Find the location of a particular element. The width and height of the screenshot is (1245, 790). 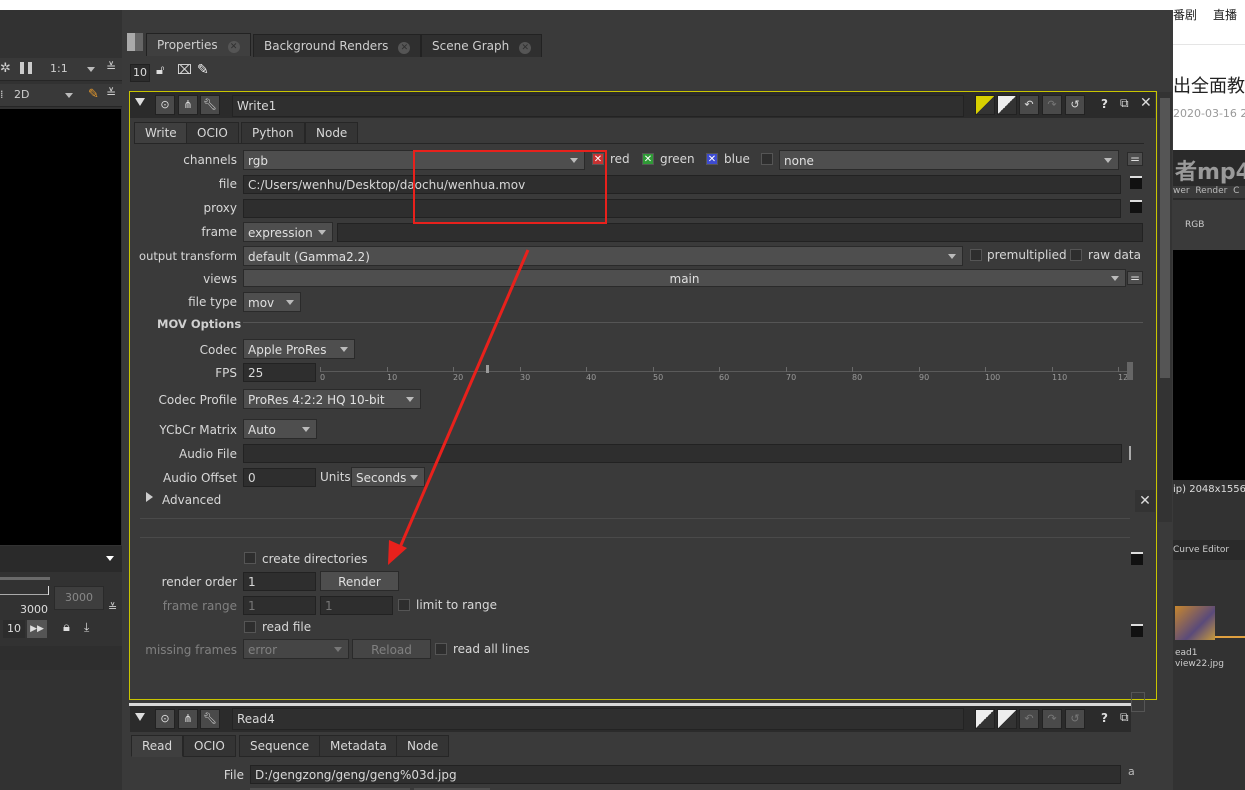

annotation-arrow is located at coordinates (459, 407).